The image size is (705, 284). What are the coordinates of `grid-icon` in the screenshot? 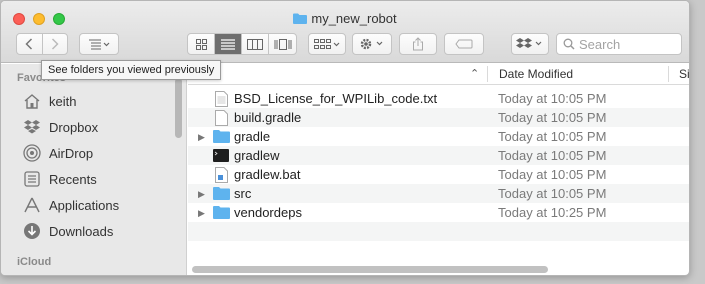 It's located at (201, 44).